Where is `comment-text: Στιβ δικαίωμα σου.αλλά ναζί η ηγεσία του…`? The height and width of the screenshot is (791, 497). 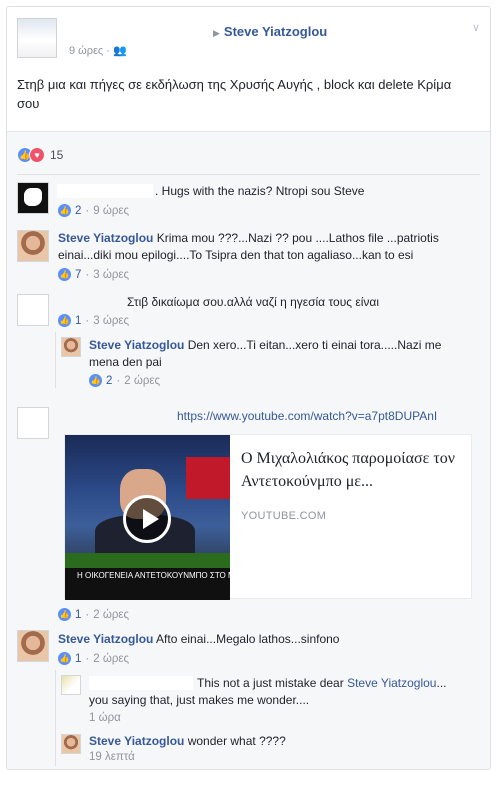
comment-text: Στιβ δικαίωμα σου.αλλά ναζί η ηγεσία του… is located at coordinates (253, 302).